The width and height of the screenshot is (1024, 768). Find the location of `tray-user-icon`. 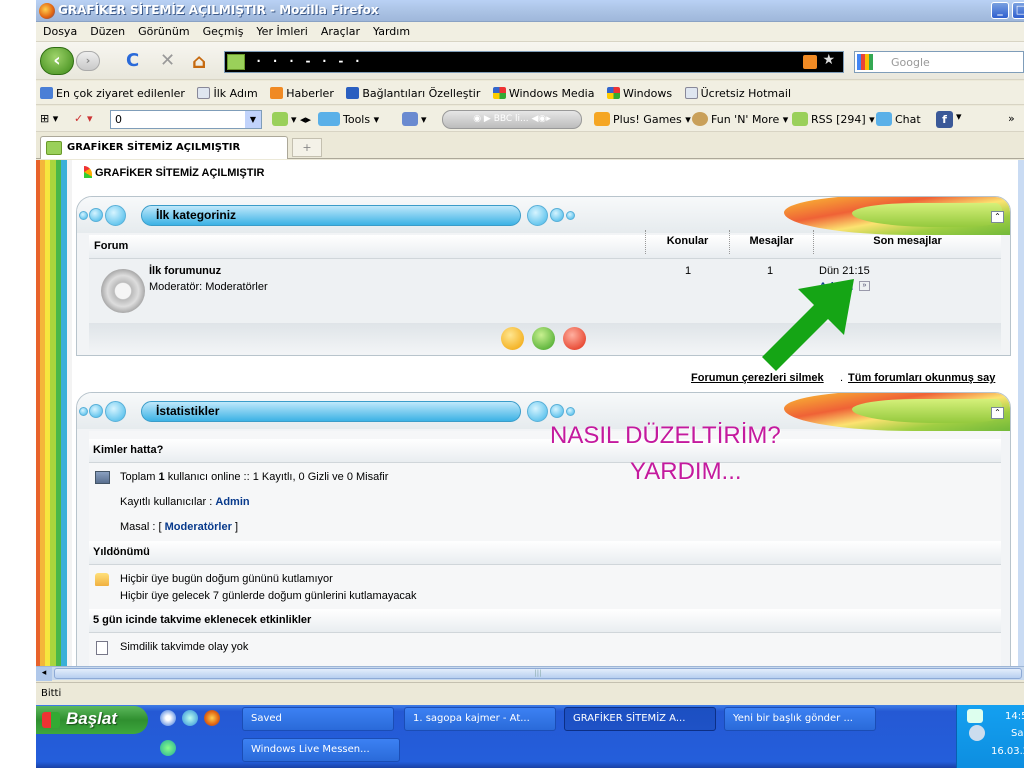

tray-user-icon is located at coordinates (975, 716).